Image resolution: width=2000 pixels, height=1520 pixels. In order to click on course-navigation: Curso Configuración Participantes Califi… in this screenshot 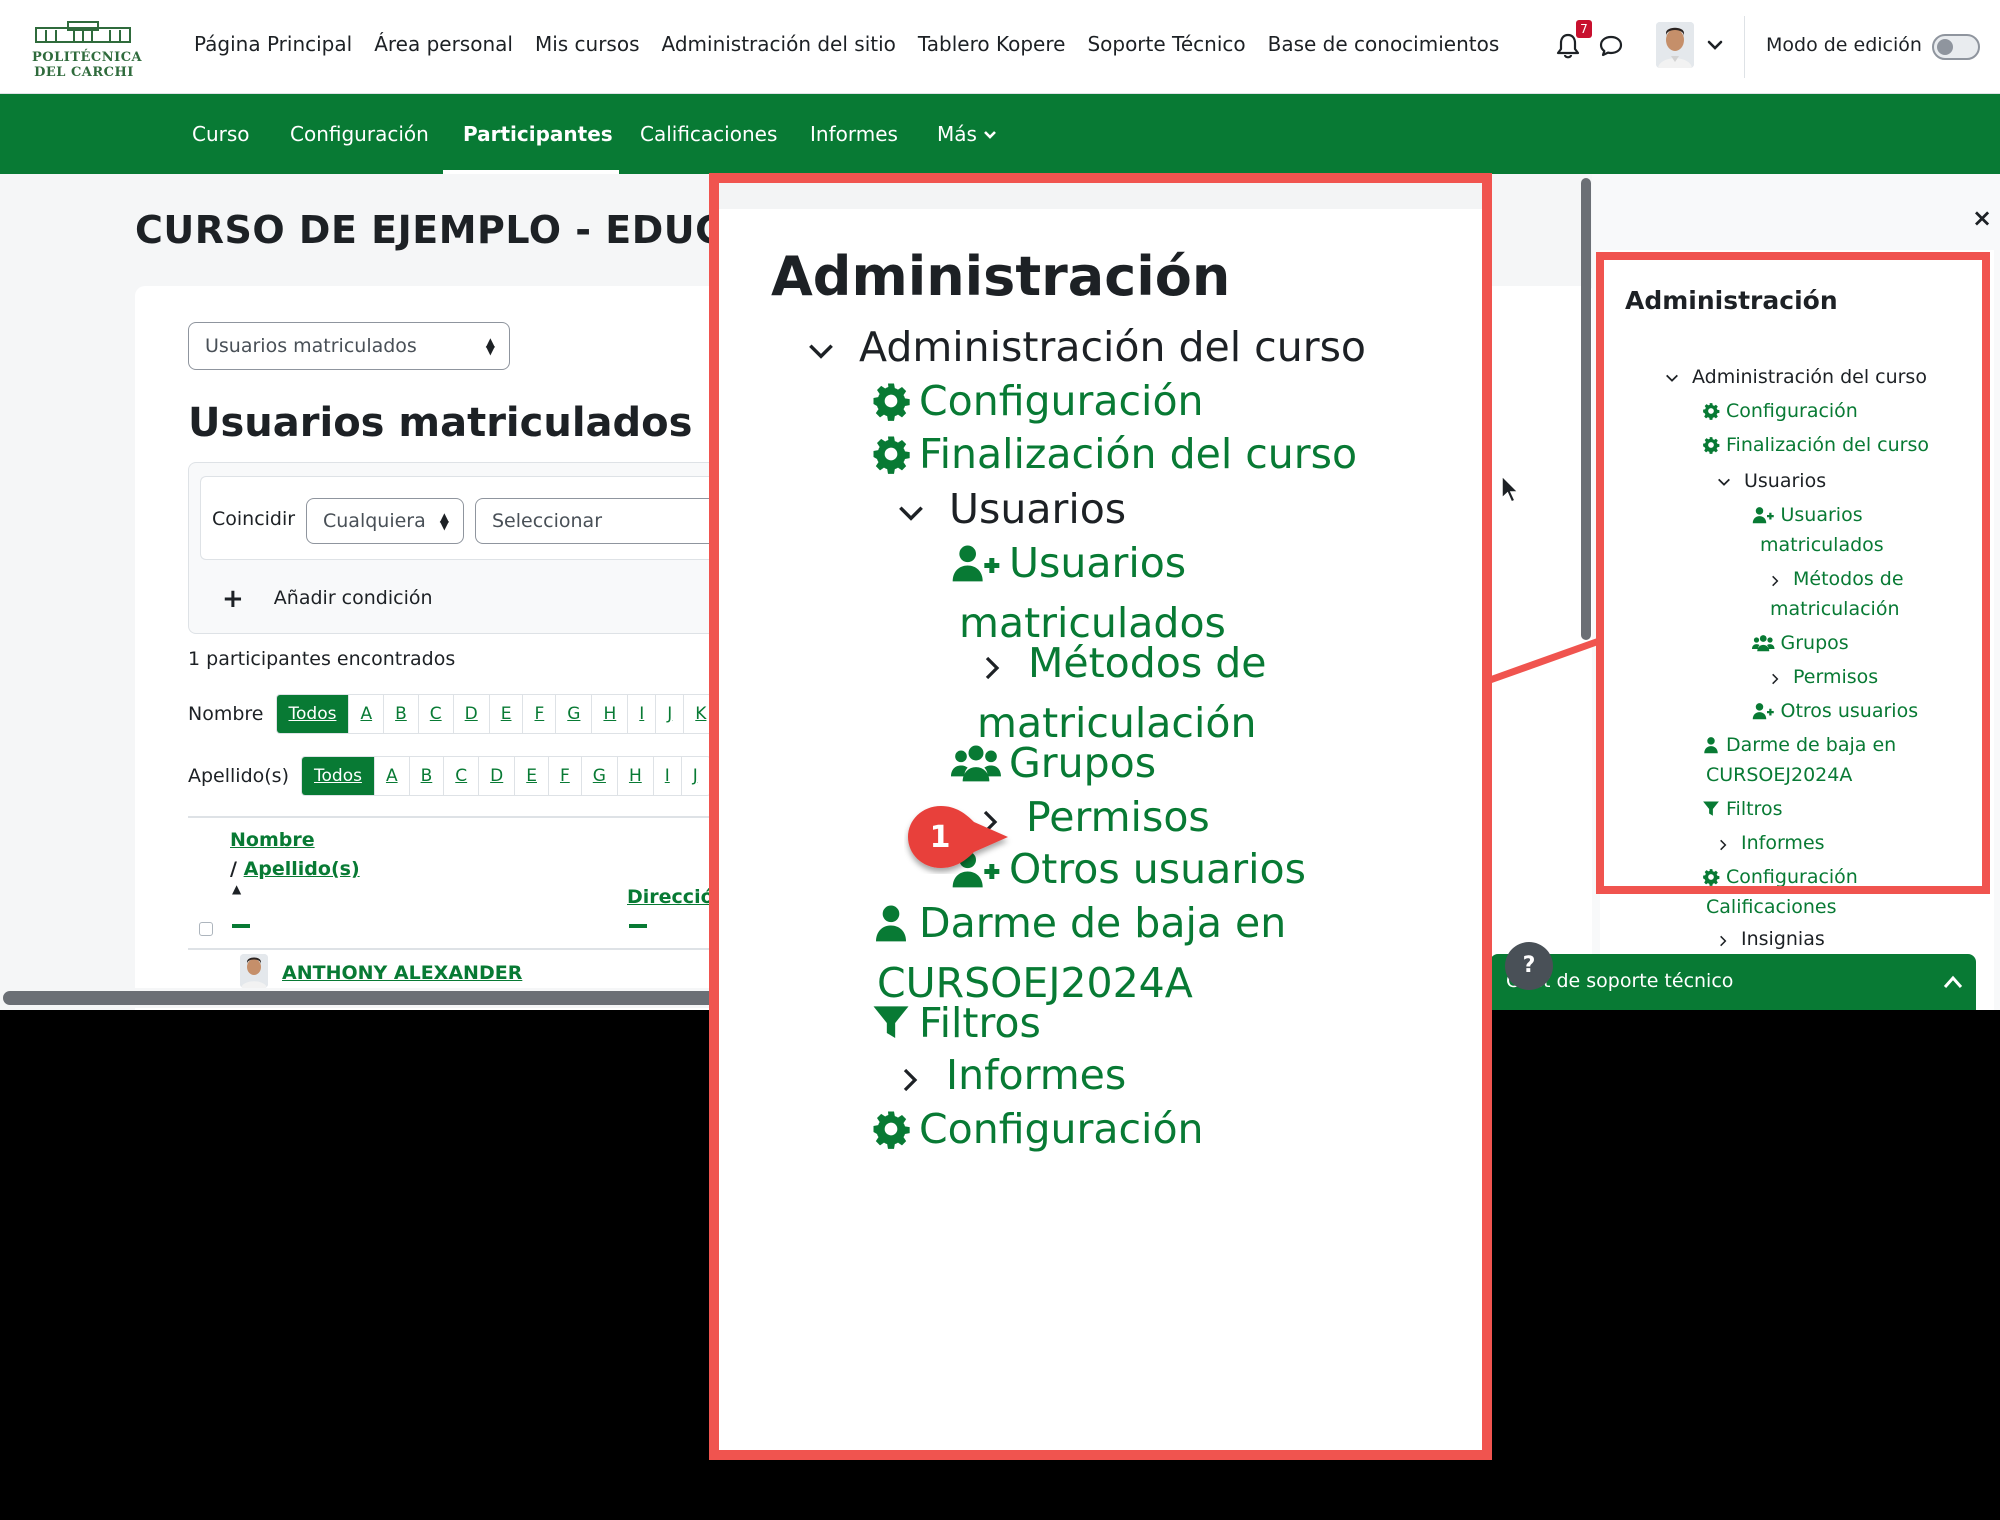, I will do `click(1000, 134)`.